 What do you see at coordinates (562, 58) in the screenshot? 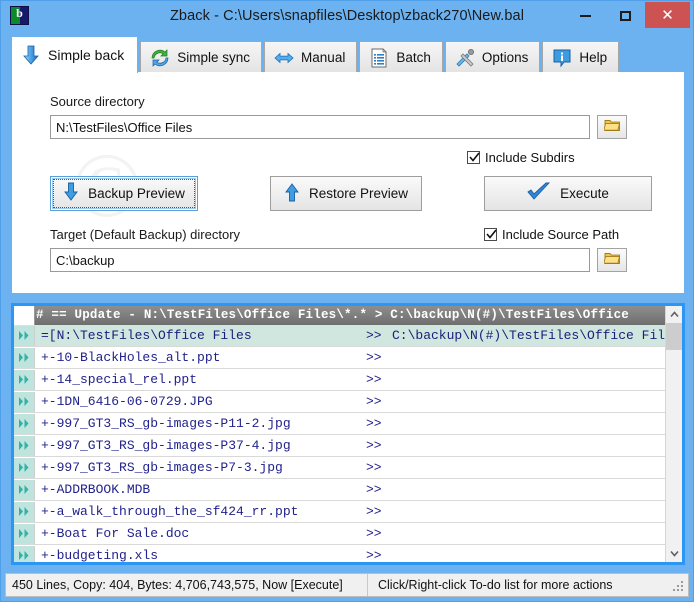
I see `info-balloon-icon` at bounding box center [562, 58].